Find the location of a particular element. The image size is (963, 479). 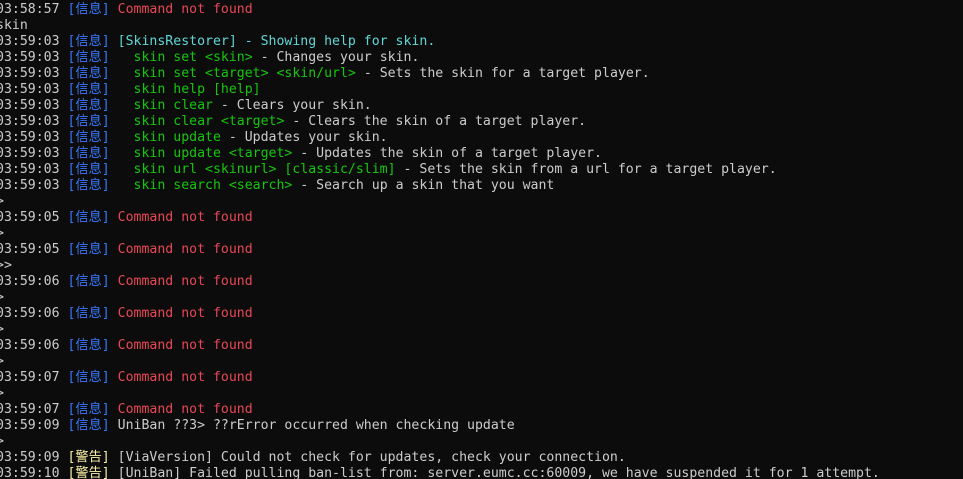

command-syntax: skin clear is located at coordinates (161, 105).